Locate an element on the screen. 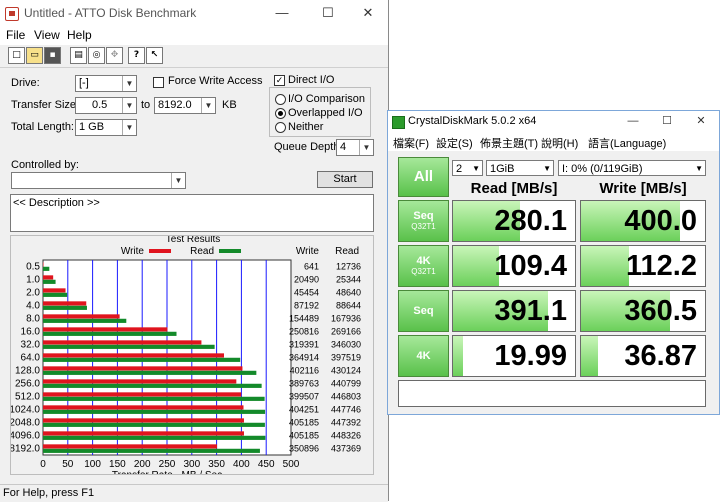 This screenshot has height=502, width=720. write-result-1: 112.2 is located at coordinates (643, 266).